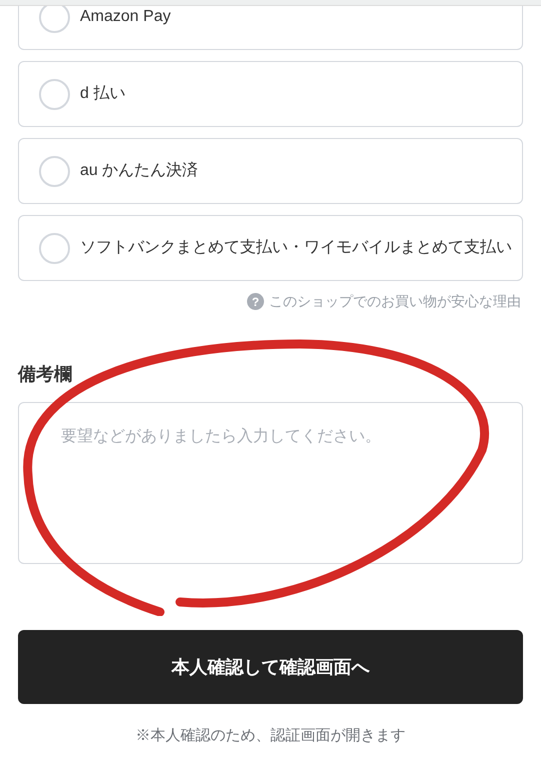  I want to click on option-label: Amazon Pay, so click(125, 17).